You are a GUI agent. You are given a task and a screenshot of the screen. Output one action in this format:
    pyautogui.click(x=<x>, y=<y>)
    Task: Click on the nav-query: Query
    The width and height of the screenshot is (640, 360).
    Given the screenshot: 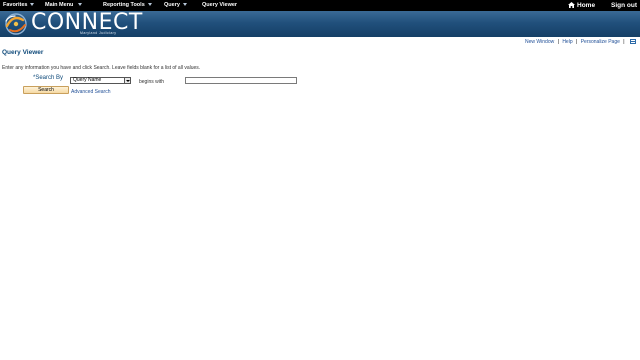 What is the action you would take?
    pyautogui.click(x=175, y=5)
    